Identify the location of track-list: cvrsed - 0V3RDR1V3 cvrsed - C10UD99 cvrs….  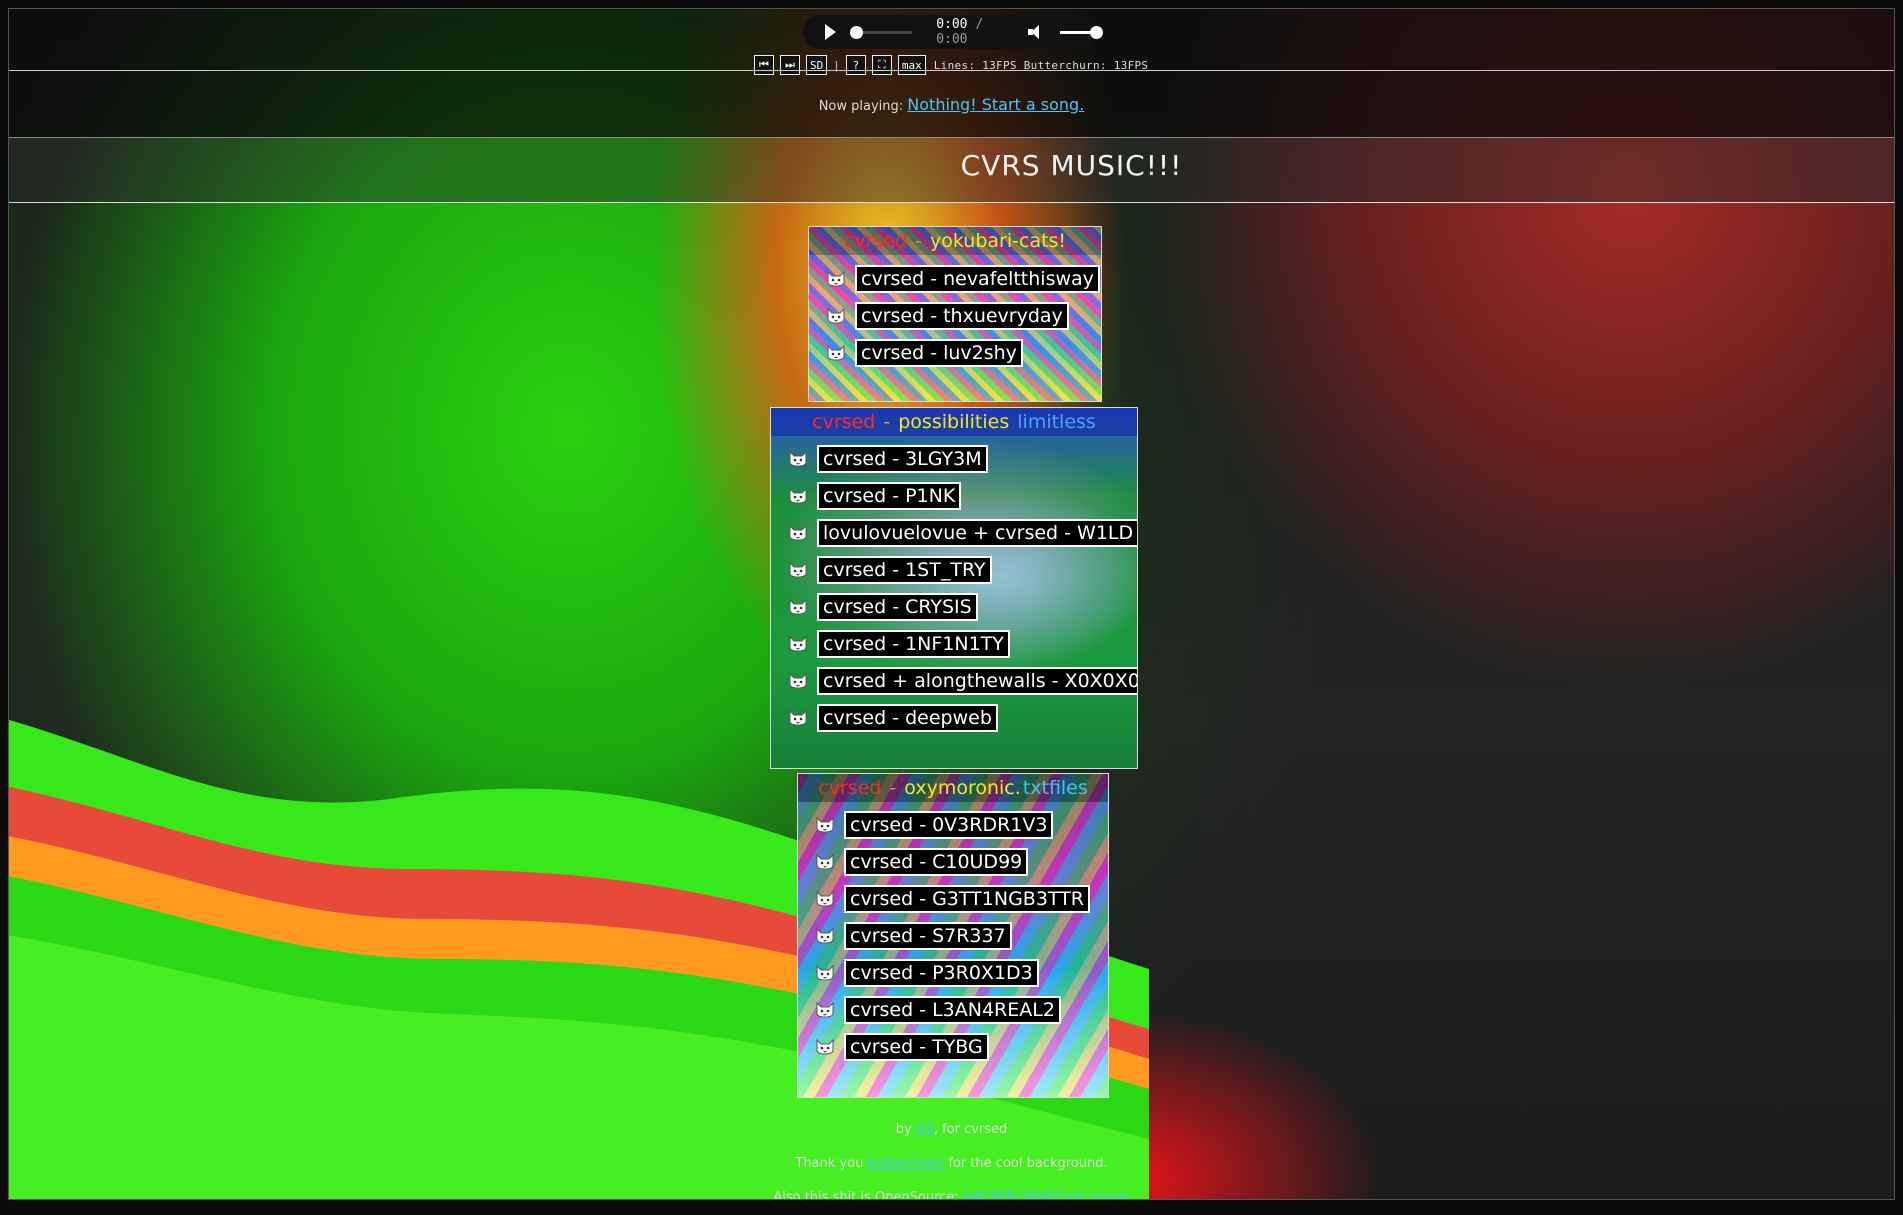
(953, 933).